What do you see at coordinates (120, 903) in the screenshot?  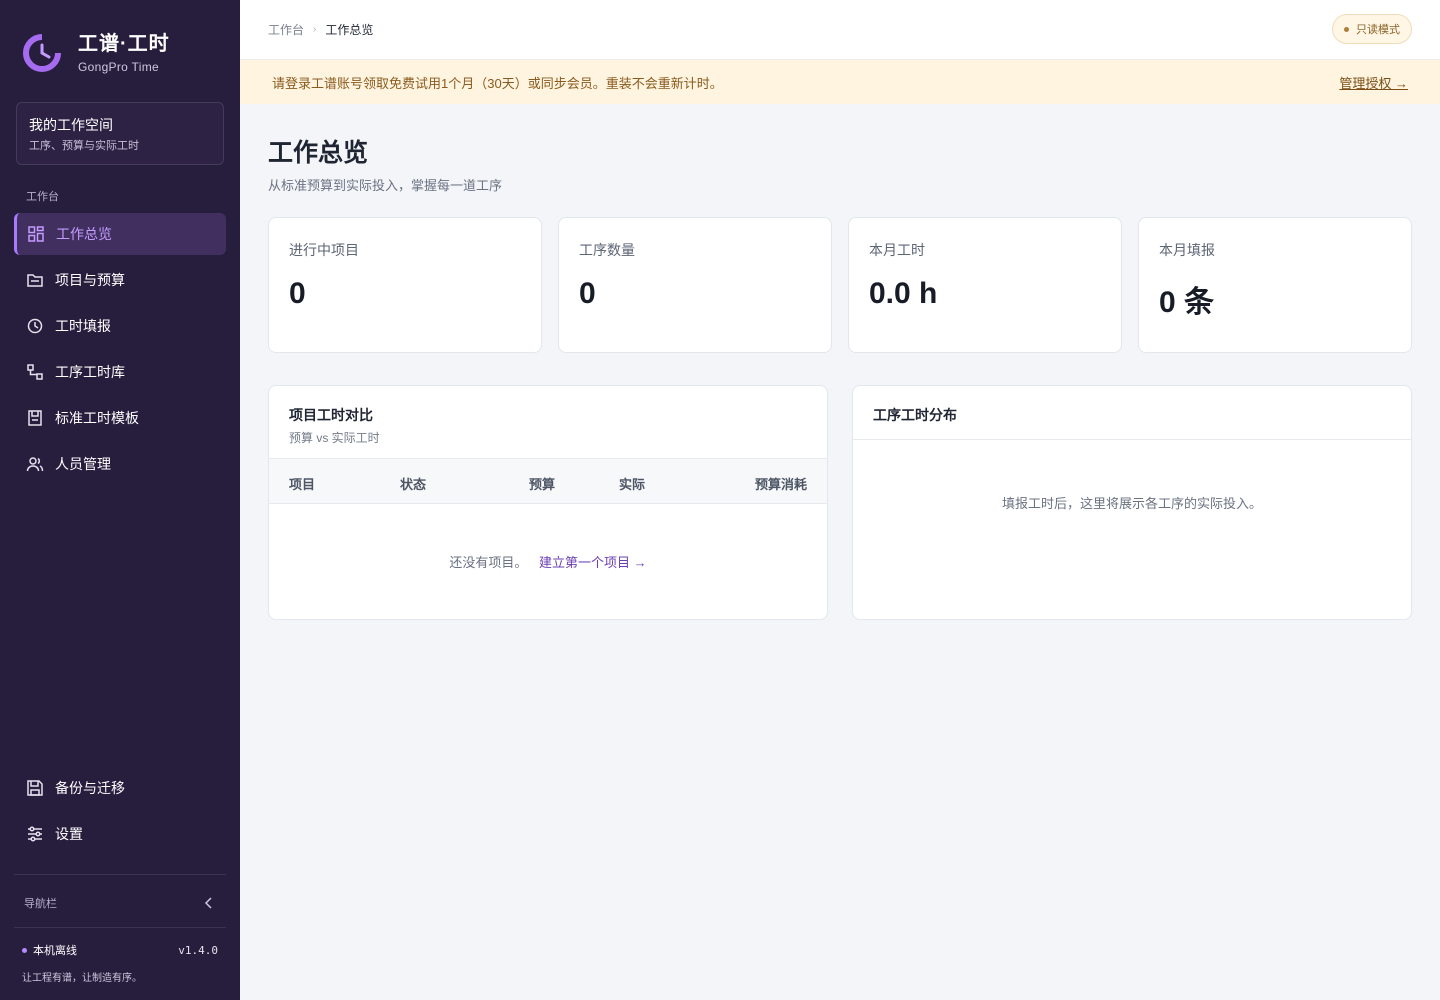 I see `sidebar-collapse-toggle: 导航栏` at bounding box center [120, 903].